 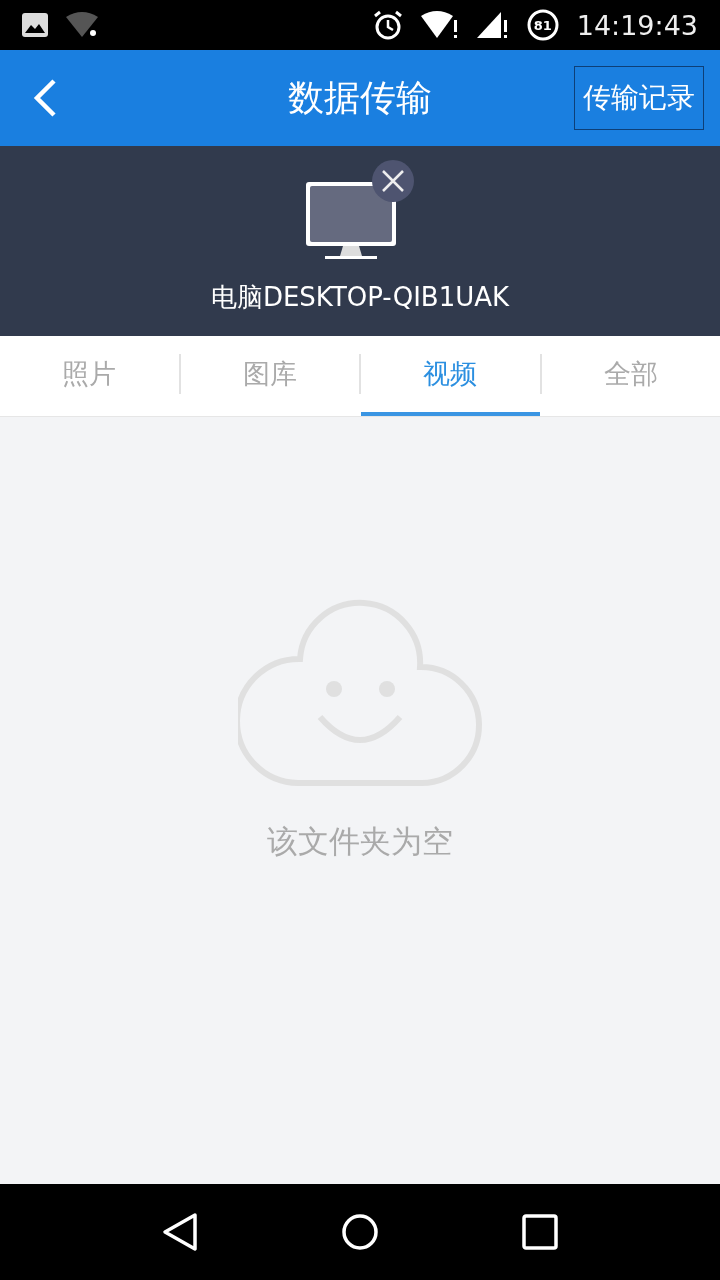 I want to click on page-title: 数据传输, so click(x=360, y=97).